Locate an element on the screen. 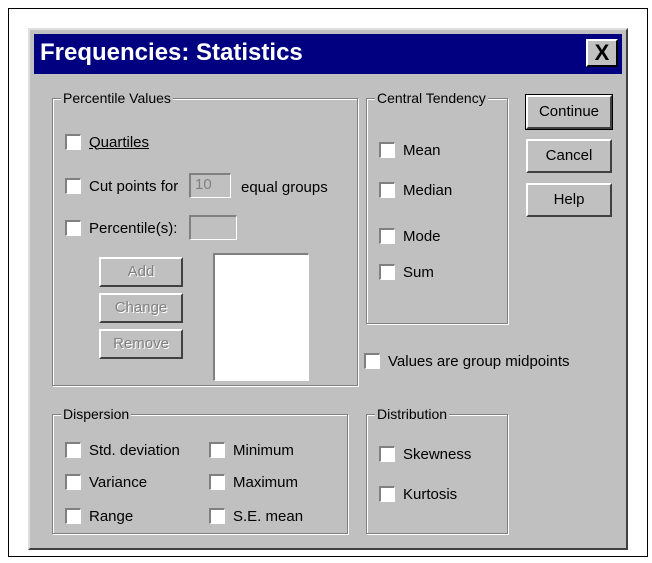 The image size is (652, 563). mean-label: Mean is located at coordinates (422, 150).